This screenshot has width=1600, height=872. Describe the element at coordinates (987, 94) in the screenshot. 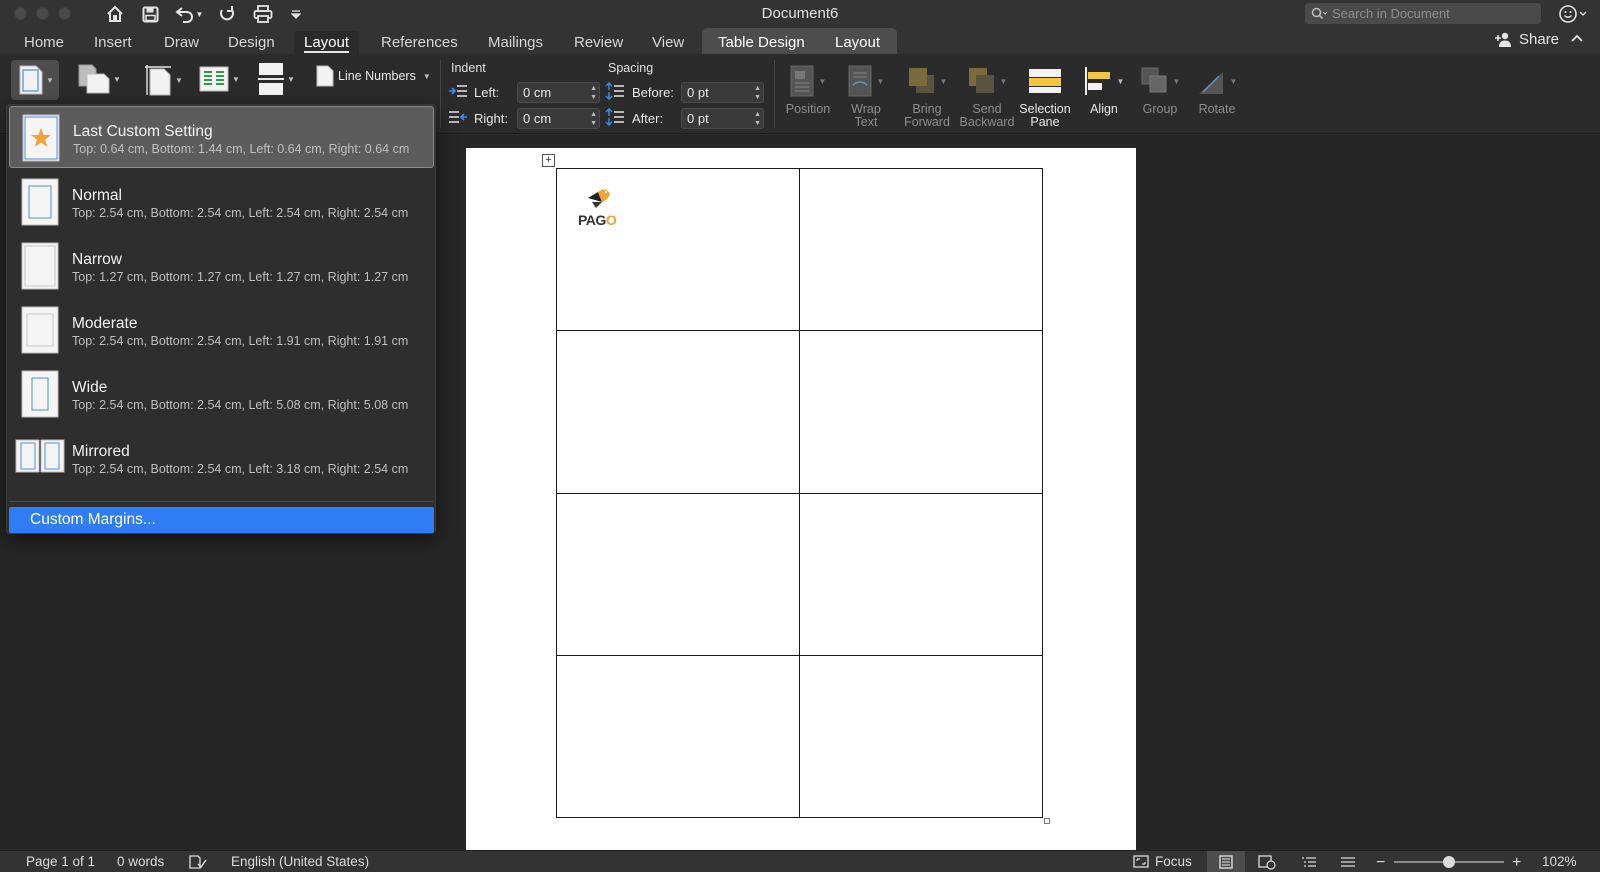

I see `send-backward-button: ▼ Send Backward` at that location.